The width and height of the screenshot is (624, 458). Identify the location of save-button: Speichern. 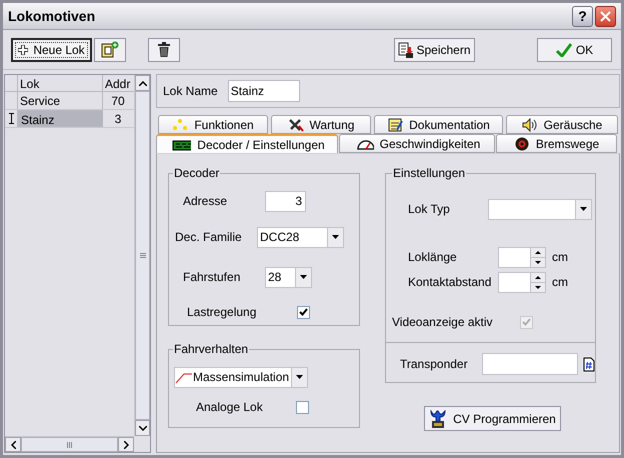
(434, 50).